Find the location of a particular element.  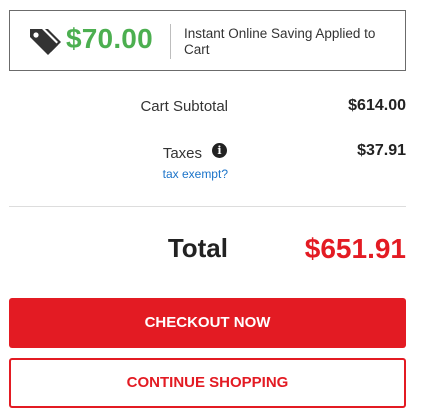

savings-description: Instant Online Saving Applied to Cart is located at coordinates (280, 41).